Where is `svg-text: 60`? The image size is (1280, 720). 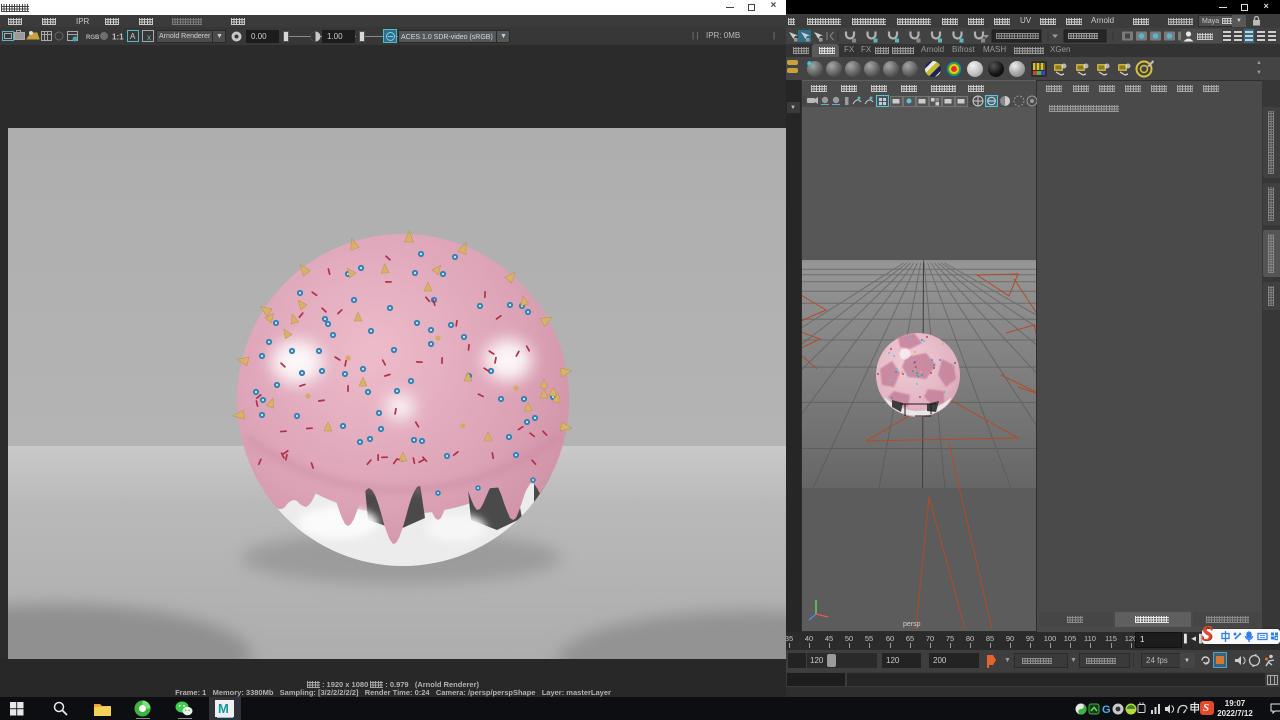 svg-text: 60 is located at coordinates (890, 638).